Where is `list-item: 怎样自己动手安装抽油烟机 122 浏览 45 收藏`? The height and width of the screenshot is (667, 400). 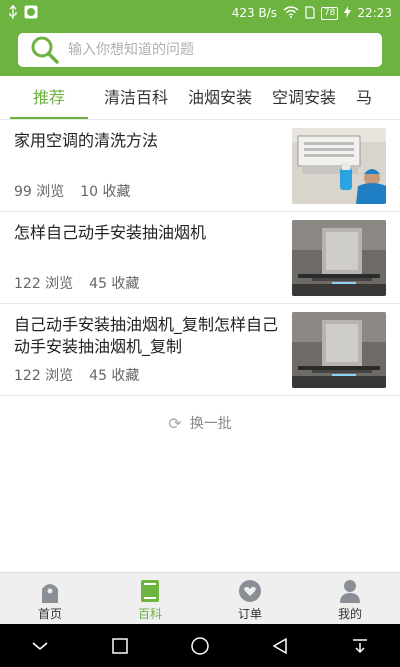 list-item: 怎样自己动手安装抽油烟机 122 浏览 45 收藏 is located at coordinates (200, 258).